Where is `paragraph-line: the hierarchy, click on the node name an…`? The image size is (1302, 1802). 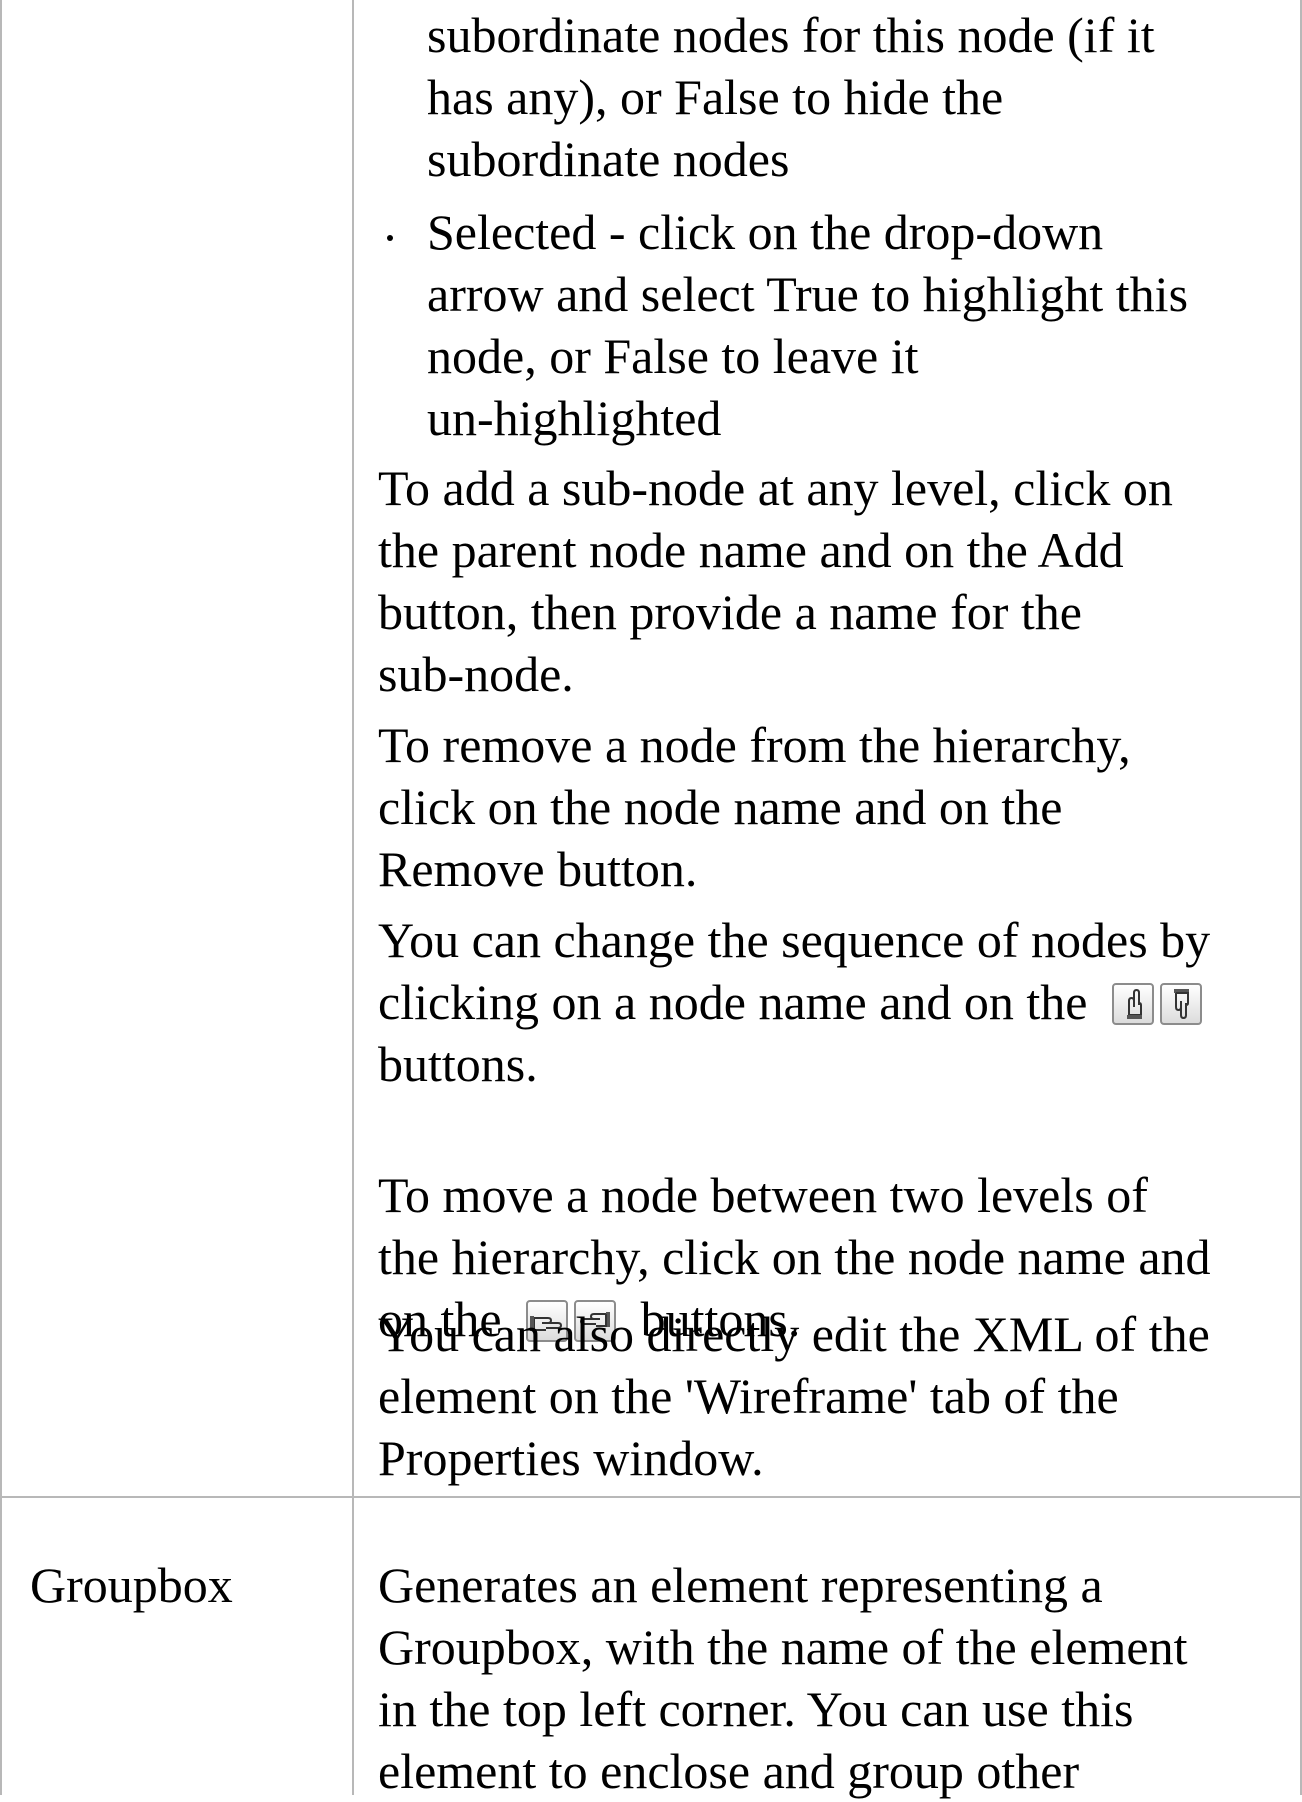
paragraph-line: the hierarchy, click on the node name an… is located at coordinates (794, 1257).